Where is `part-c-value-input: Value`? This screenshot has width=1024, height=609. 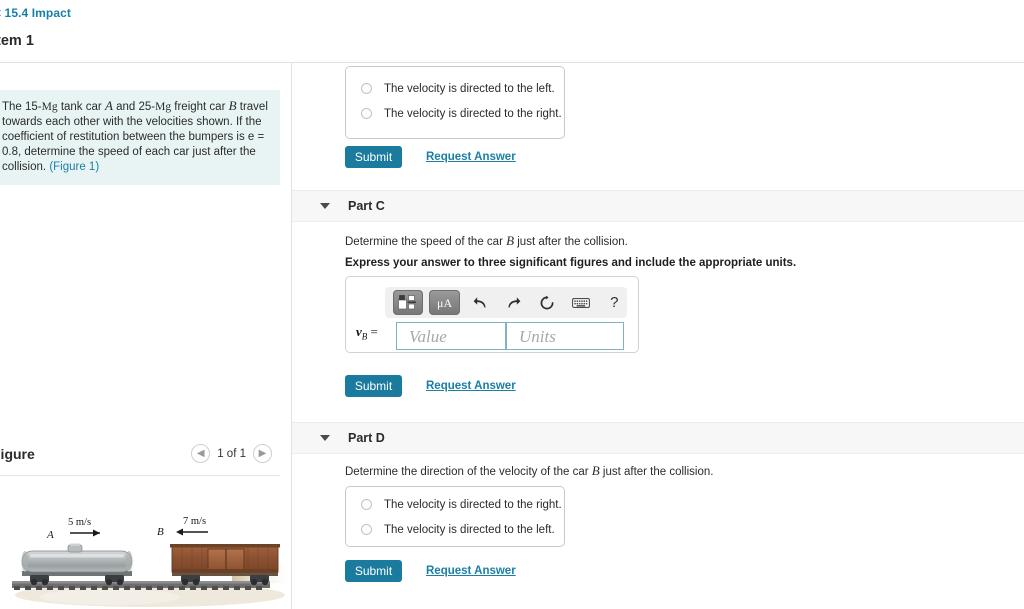
part-c-value-input: Value is located at coordinates (451, 336).